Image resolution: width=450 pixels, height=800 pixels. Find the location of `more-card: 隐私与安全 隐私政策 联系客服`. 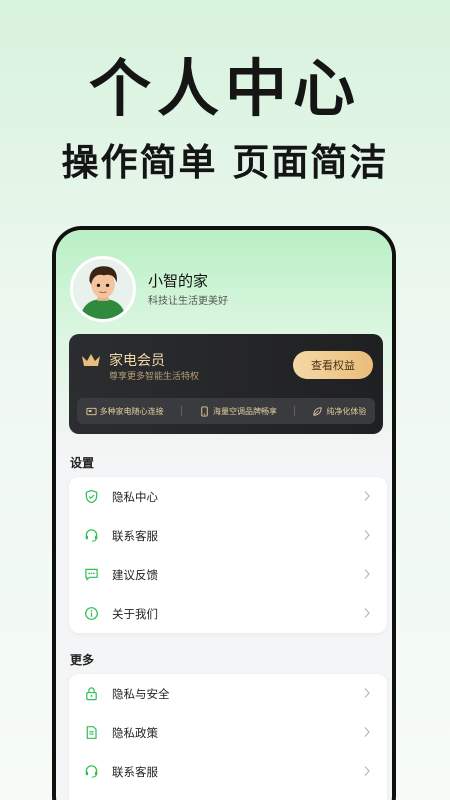

more-card: 隐私与安全 隐私政策 联系客服 is located at coordinates (228, 737).